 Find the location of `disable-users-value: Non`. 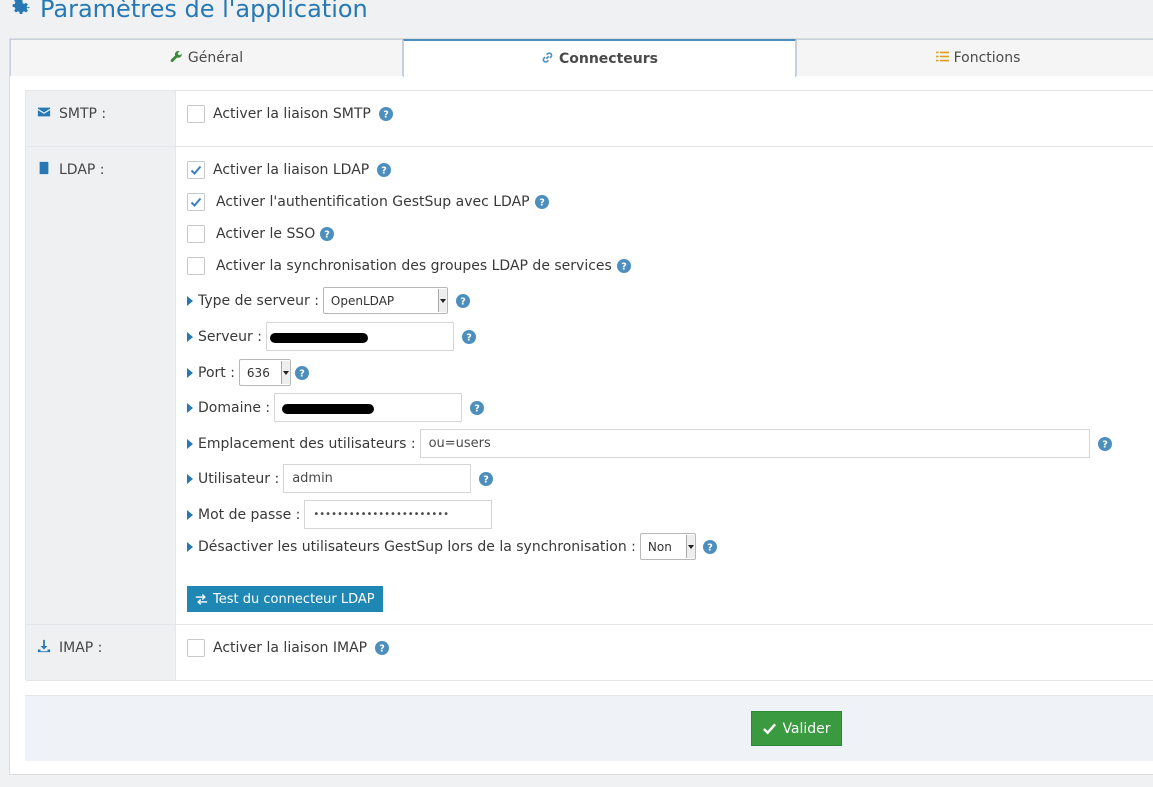

disable-users-value: Non is located at coordinates (659, 546).